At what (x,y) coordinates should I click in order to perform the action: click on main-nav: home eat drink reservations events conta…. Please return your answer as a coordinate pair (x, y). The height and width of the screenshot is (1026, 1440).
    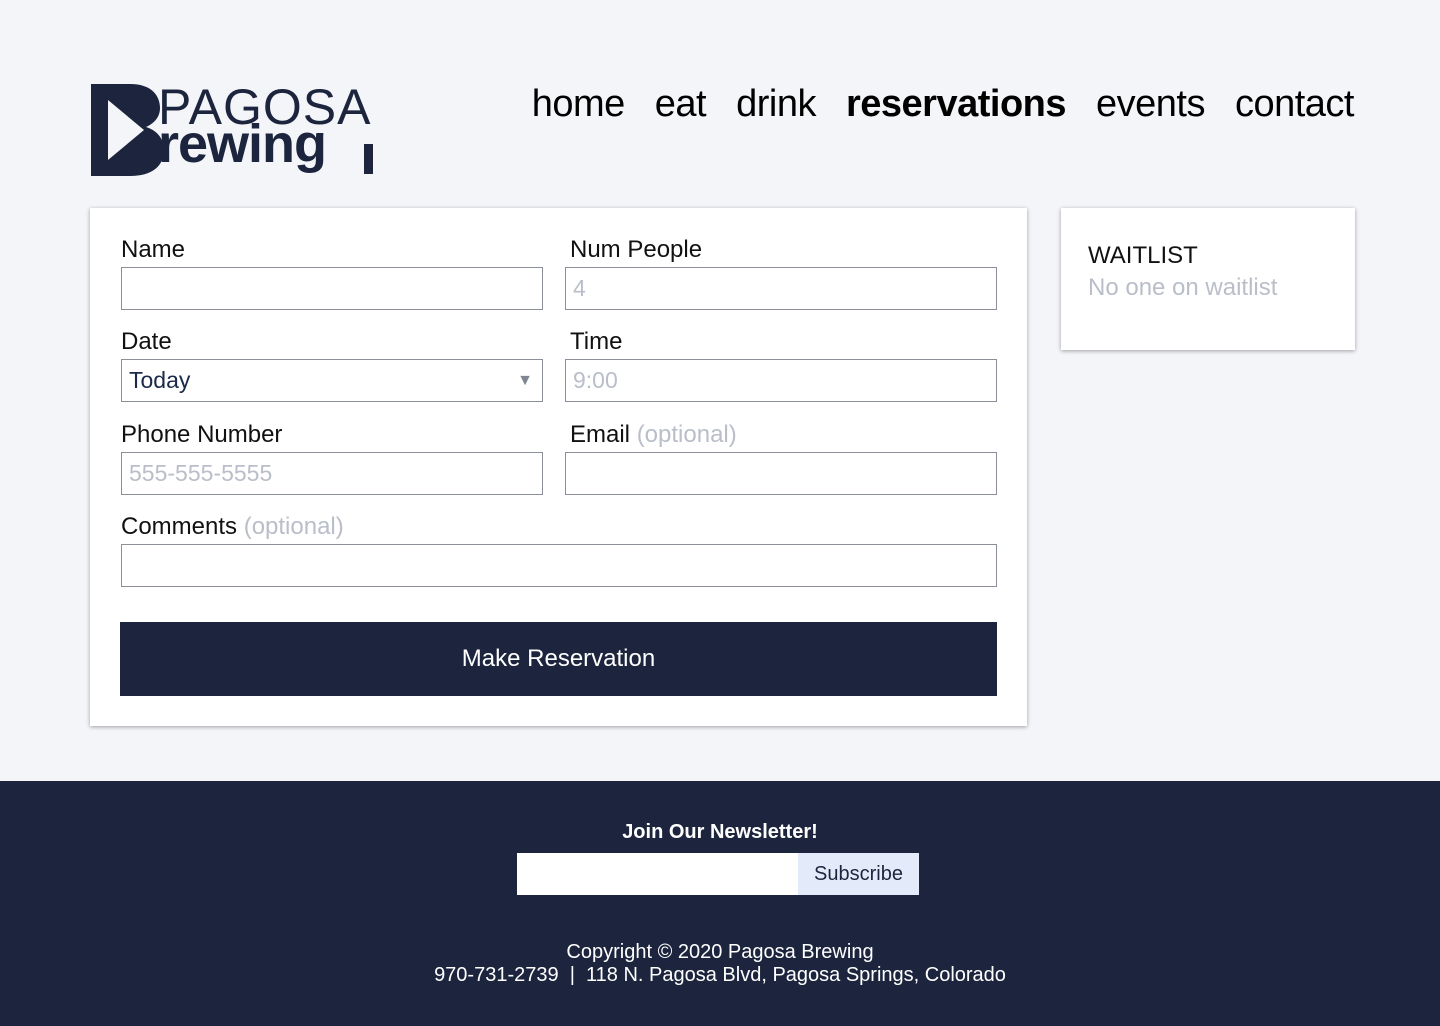
    Looking at the image, I should click on (943, 104).